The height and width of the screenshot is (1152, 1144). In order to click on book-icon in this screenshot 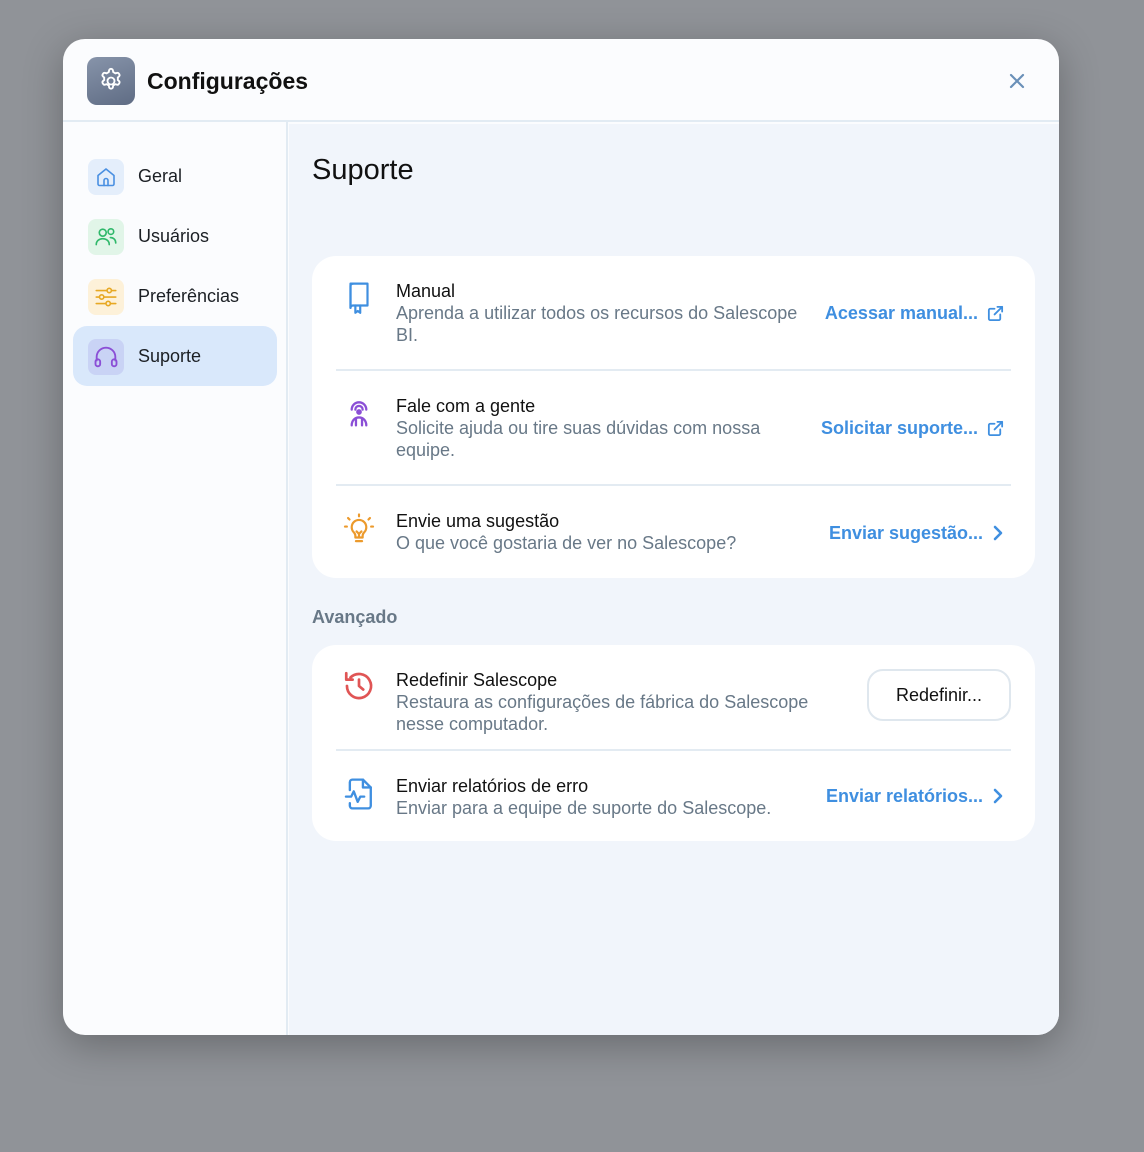, I will do `click(359, 297)`.